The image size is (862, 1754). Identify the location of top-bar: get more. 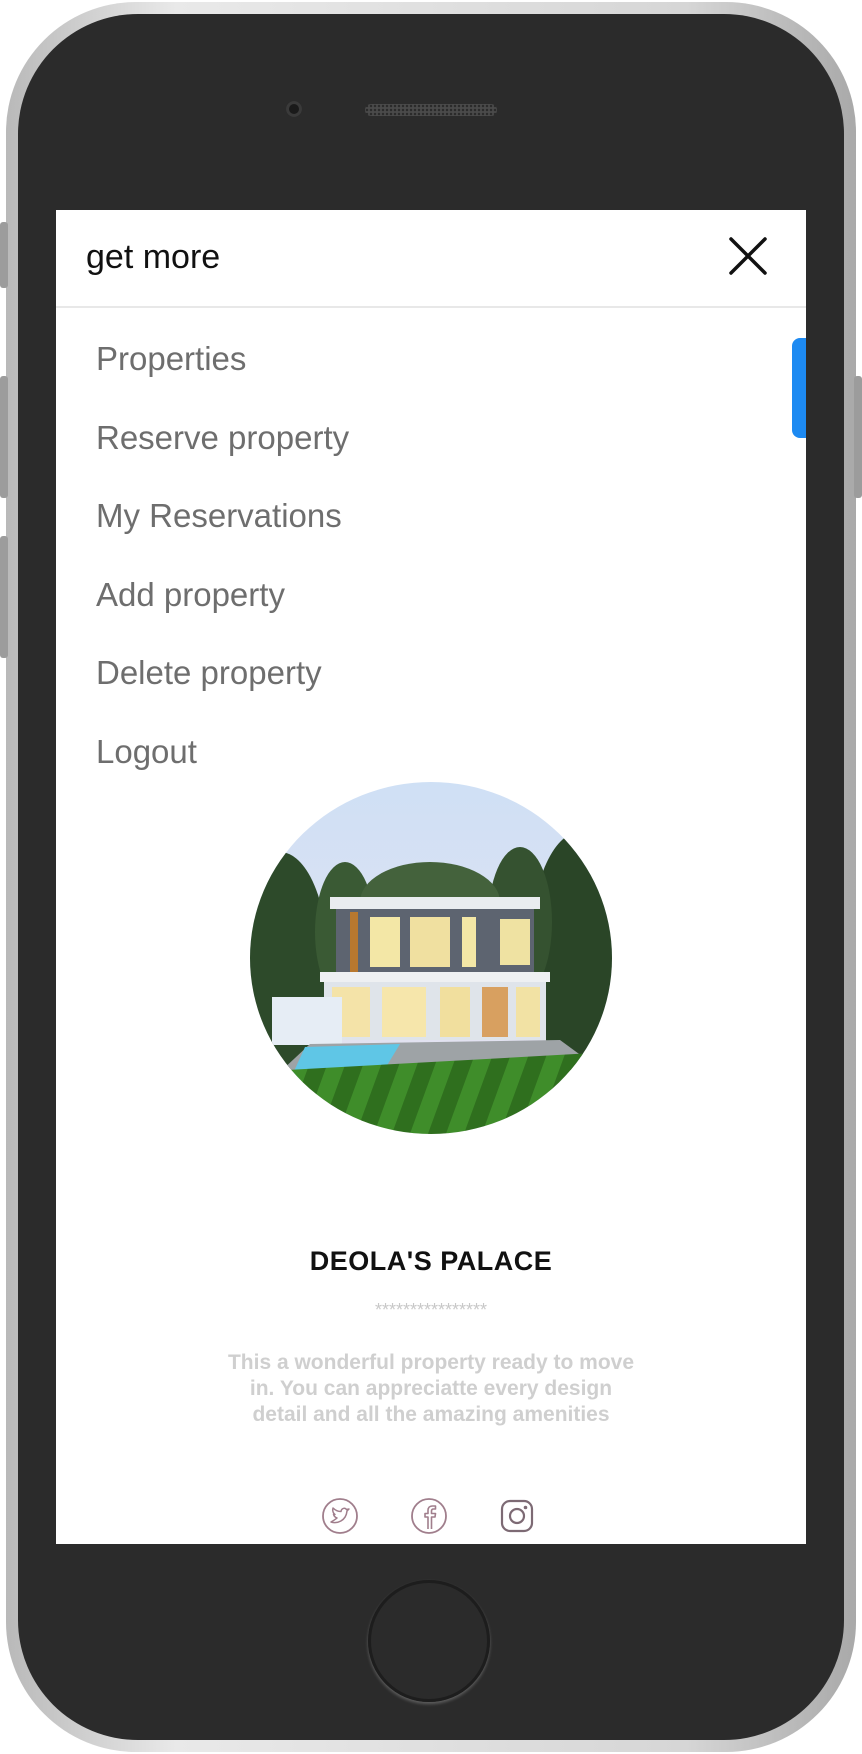
(431, 259).